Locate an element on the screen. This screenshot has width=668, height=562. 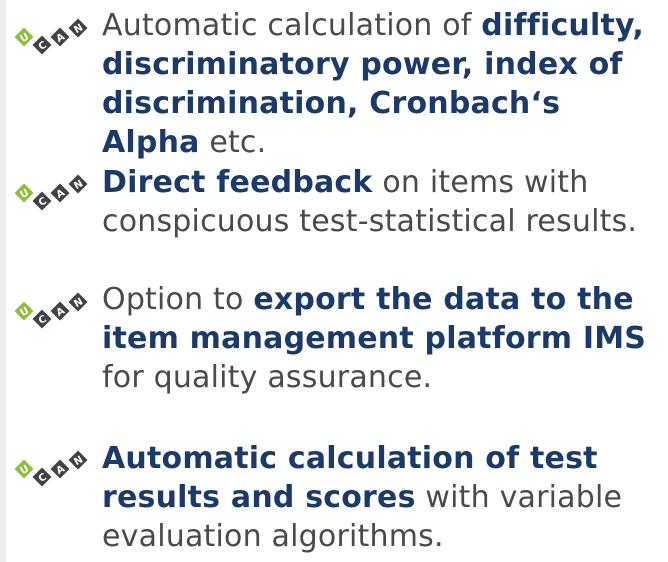
feature-highlight: Direct feedback is located at coordinates (237, 182).